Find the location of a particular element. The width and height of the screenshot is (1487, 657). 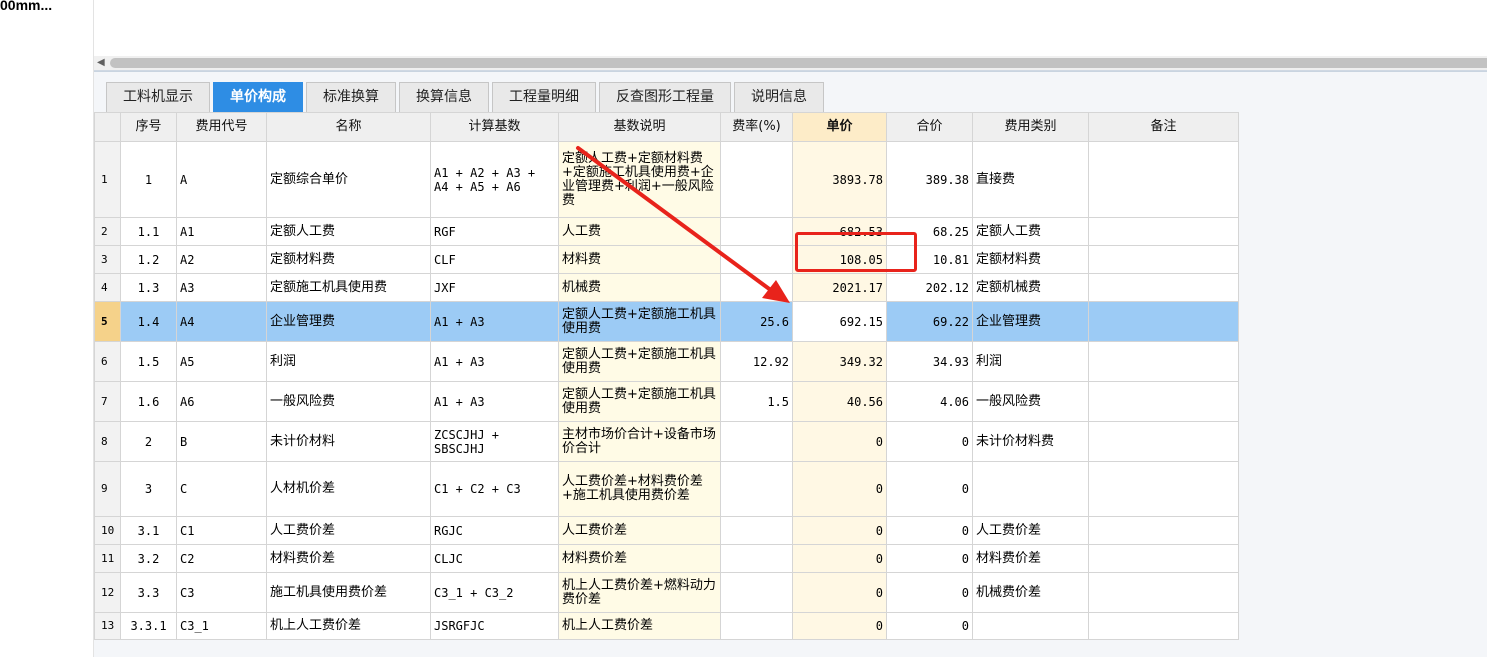

cell-desc: 人工费 is located at coordinates (639, 231).